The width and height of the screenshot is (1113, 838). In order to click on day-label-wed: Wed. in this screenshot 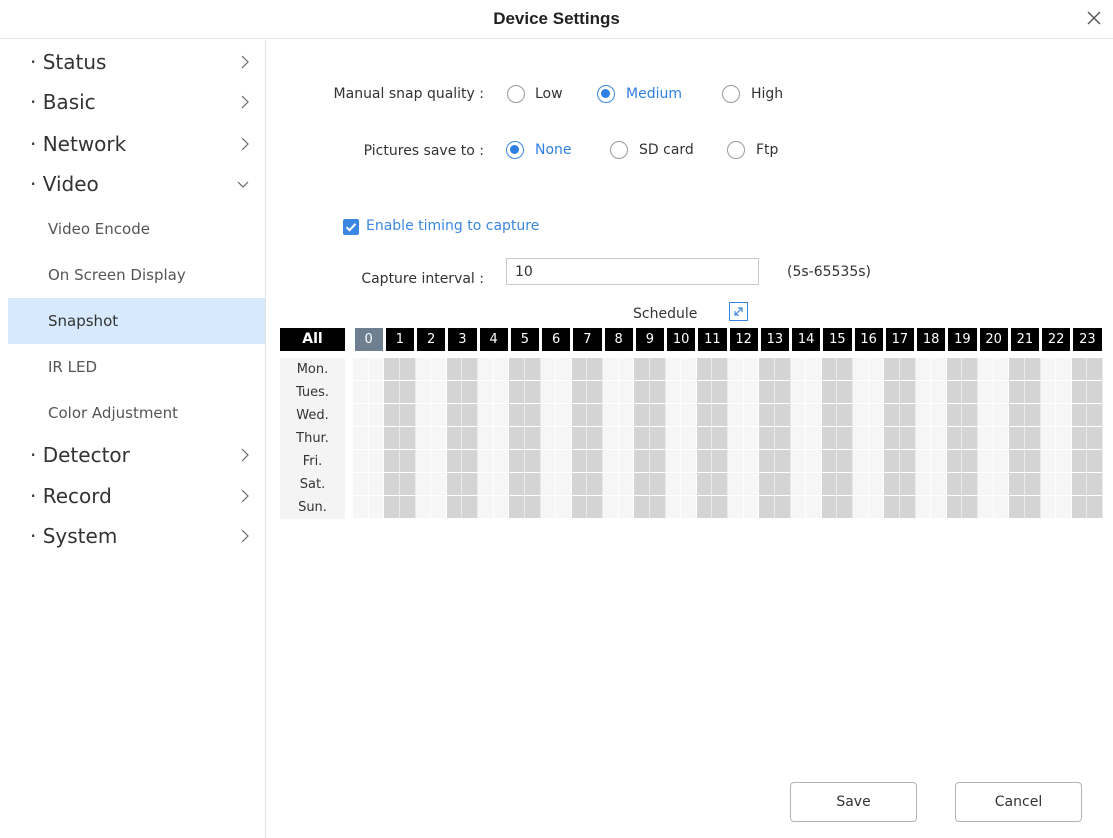, I will do `click(312, 415)`.